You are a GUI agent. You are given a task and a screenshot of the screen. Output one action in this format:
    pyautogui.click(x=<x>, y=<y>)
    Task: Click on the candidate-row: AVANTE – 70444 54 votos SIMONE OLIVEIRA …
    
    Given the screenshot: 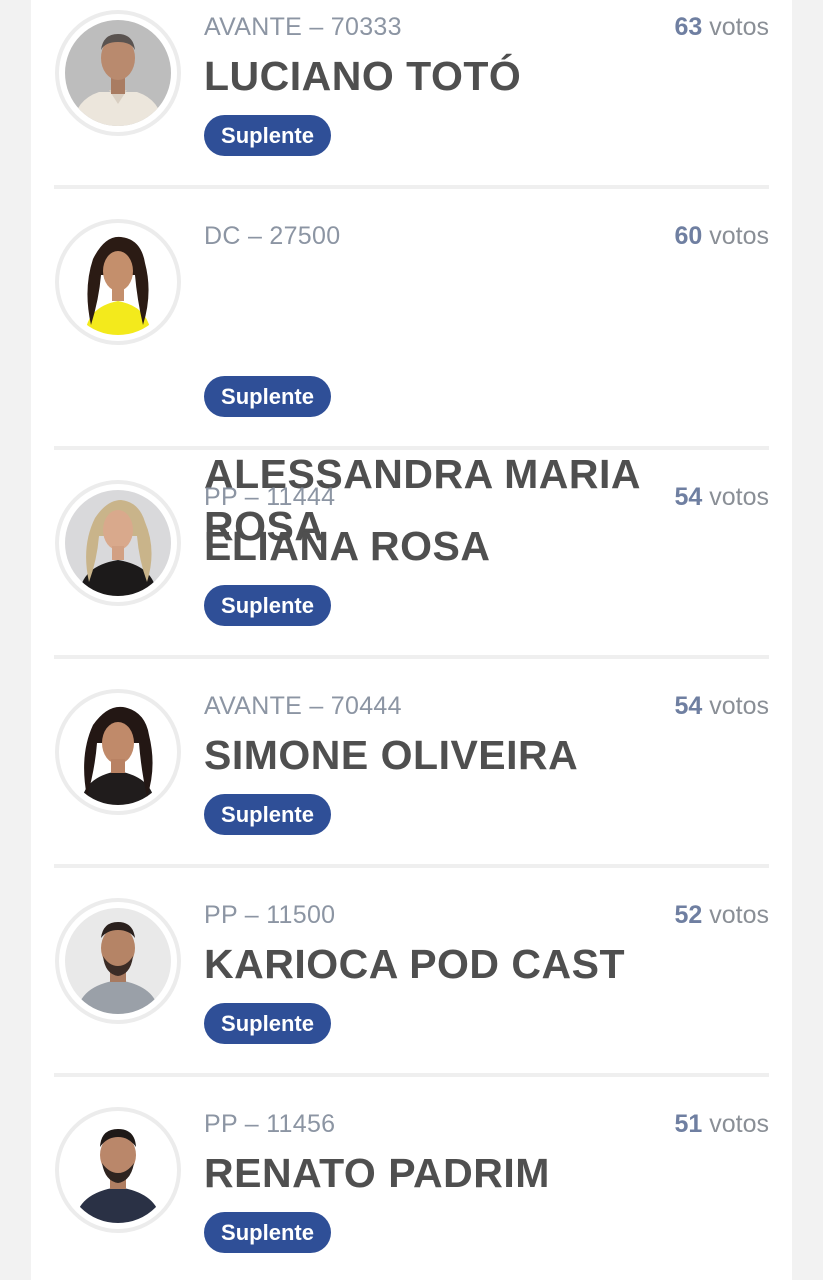 What is the action you would take?
    pyautogui.click(x=411, y=763)
    